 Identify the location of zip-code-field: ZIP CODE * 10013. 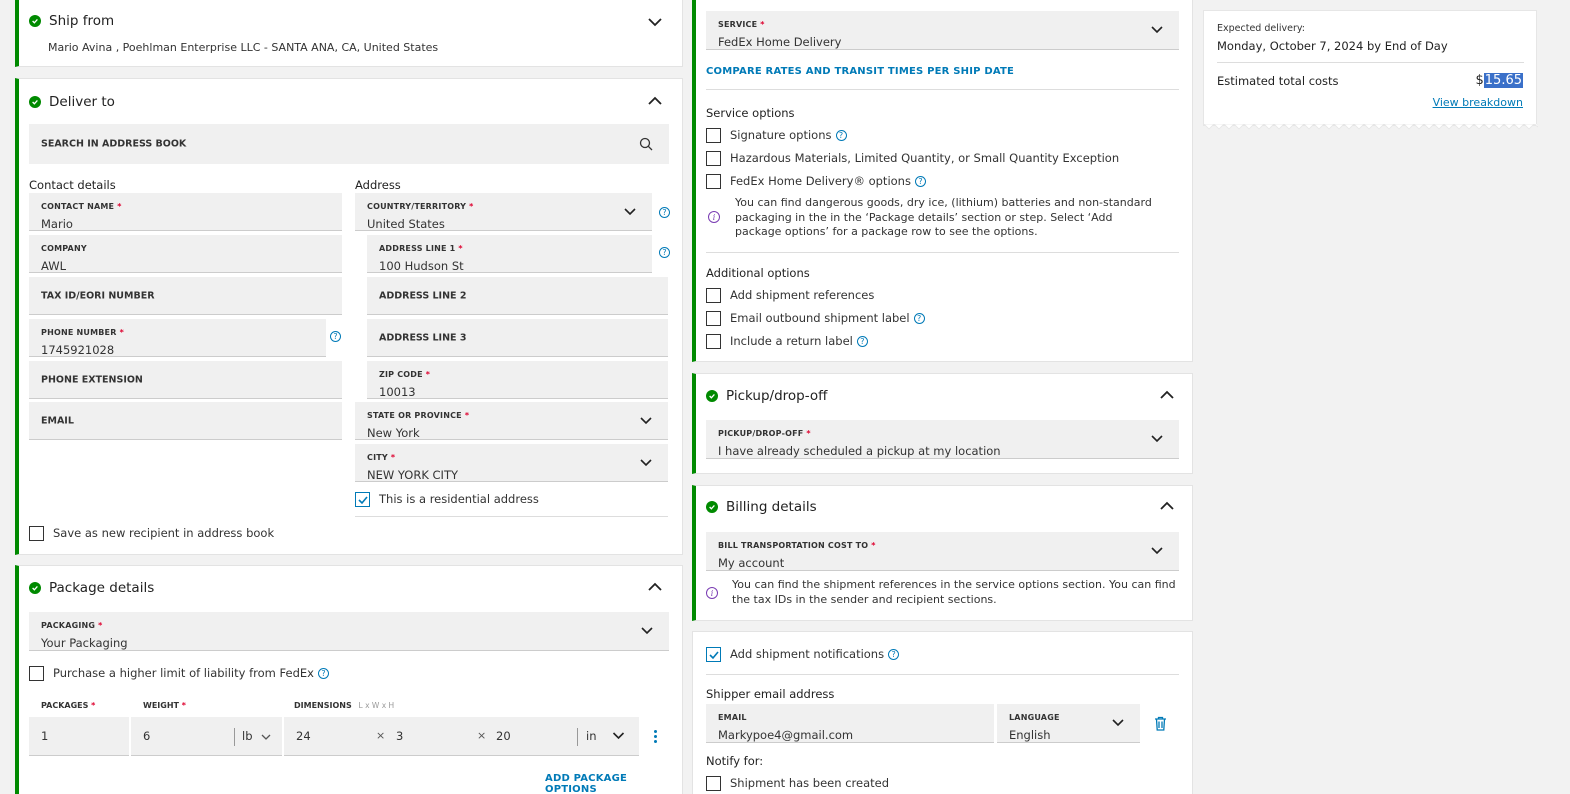
(517, 380).